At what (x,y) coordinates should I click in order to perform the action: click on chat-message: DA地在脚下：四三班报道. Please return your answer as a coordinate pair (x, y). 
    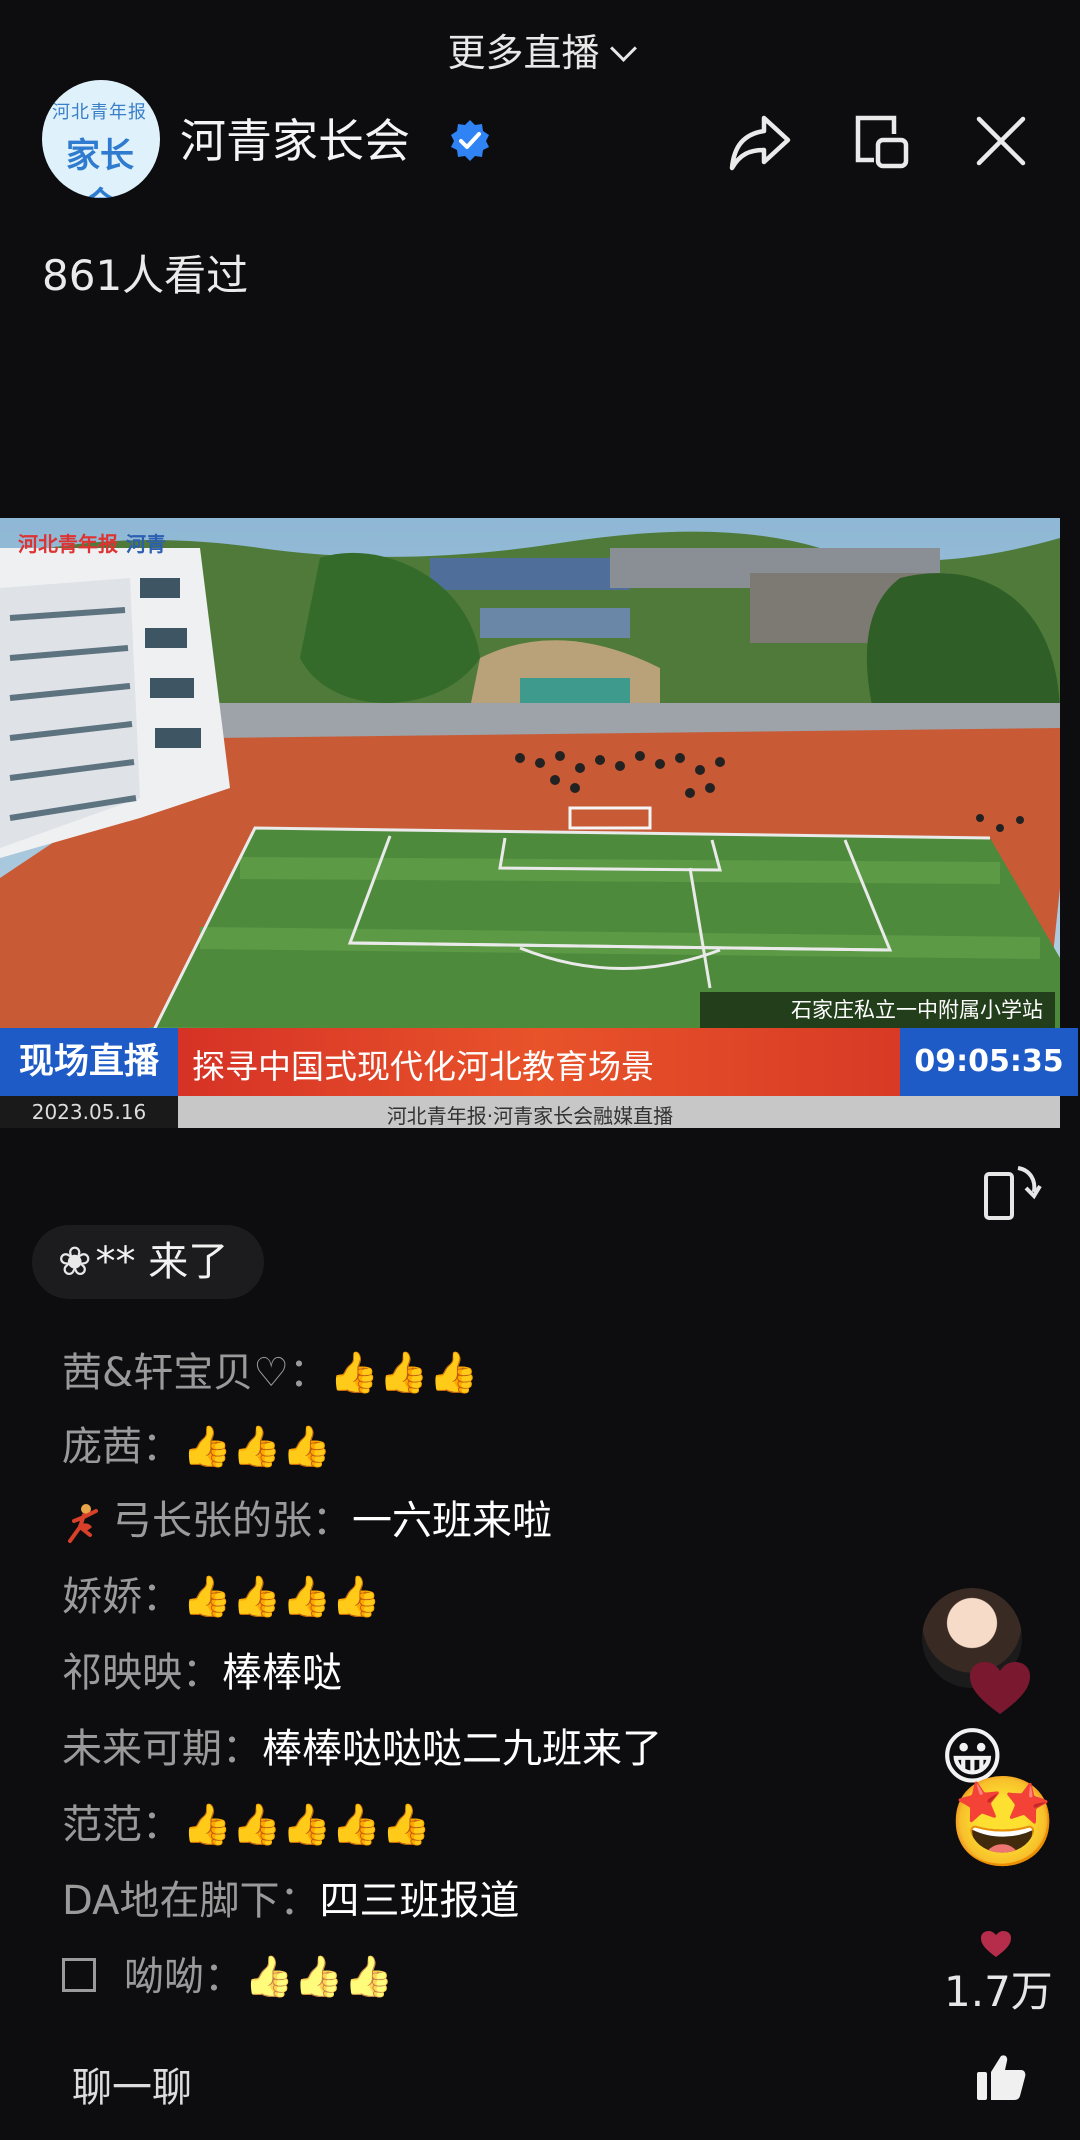
    Looking at the image, I should click on (290, 1901).